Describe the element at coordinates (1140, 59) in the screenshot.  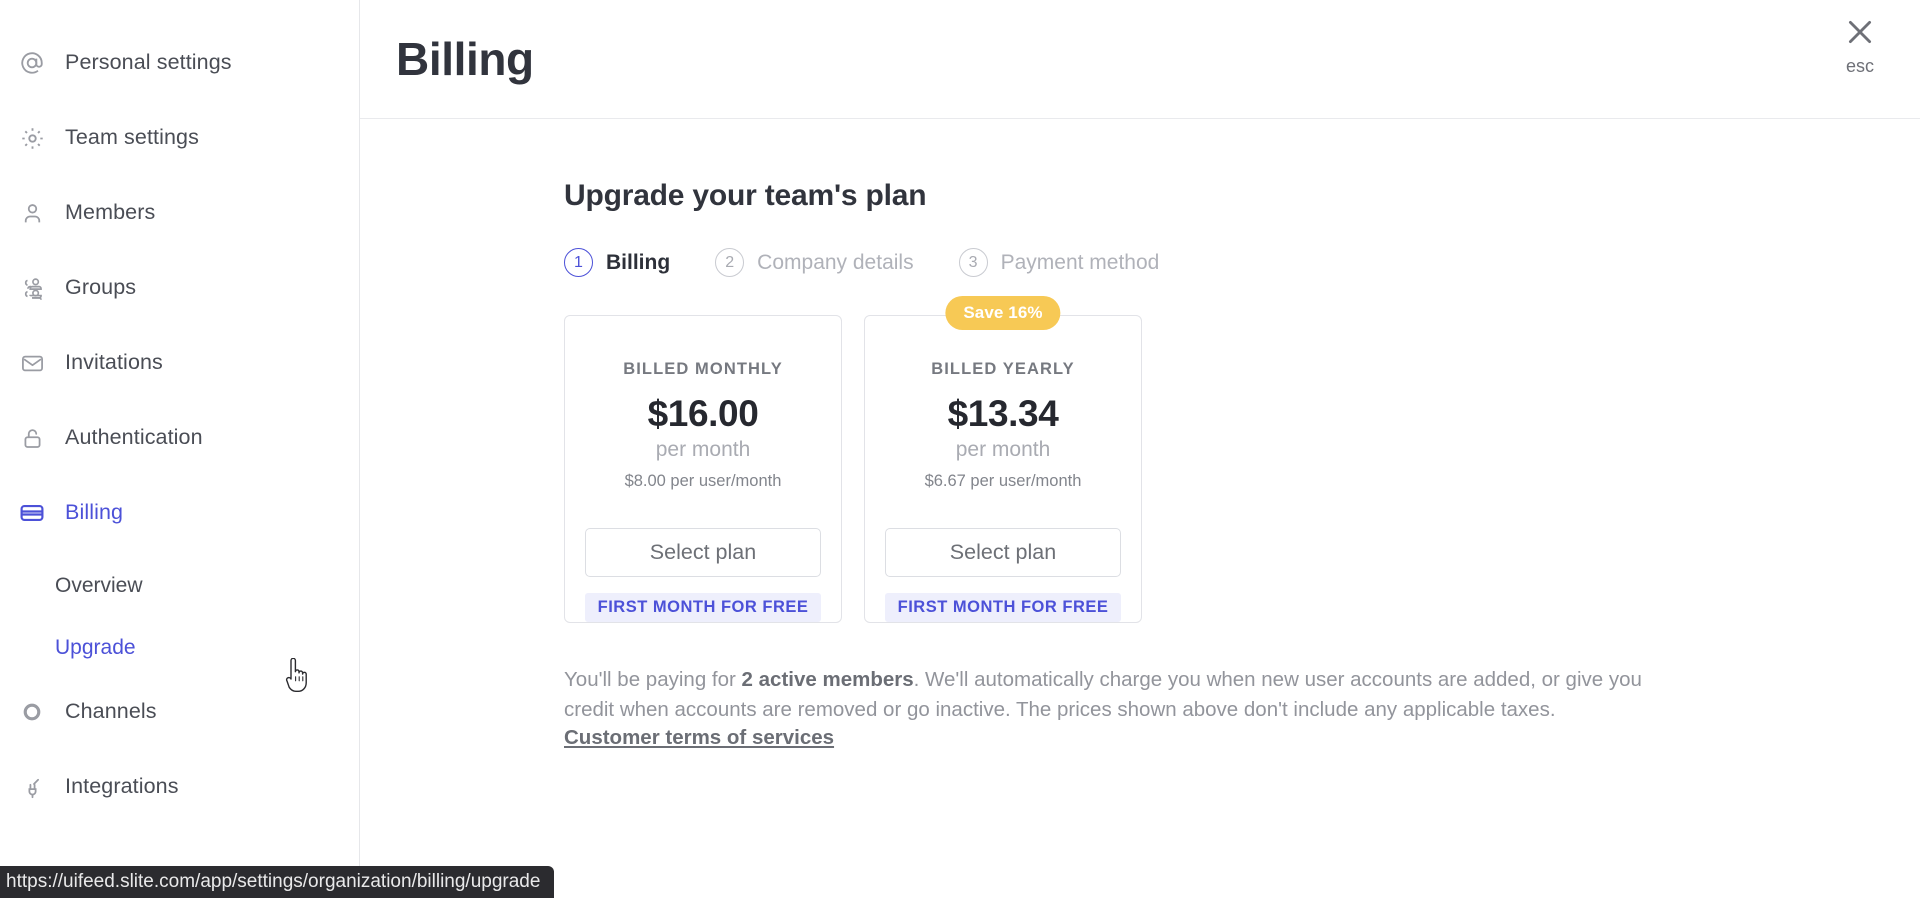
I see `main-header: Billing esc` at that location.